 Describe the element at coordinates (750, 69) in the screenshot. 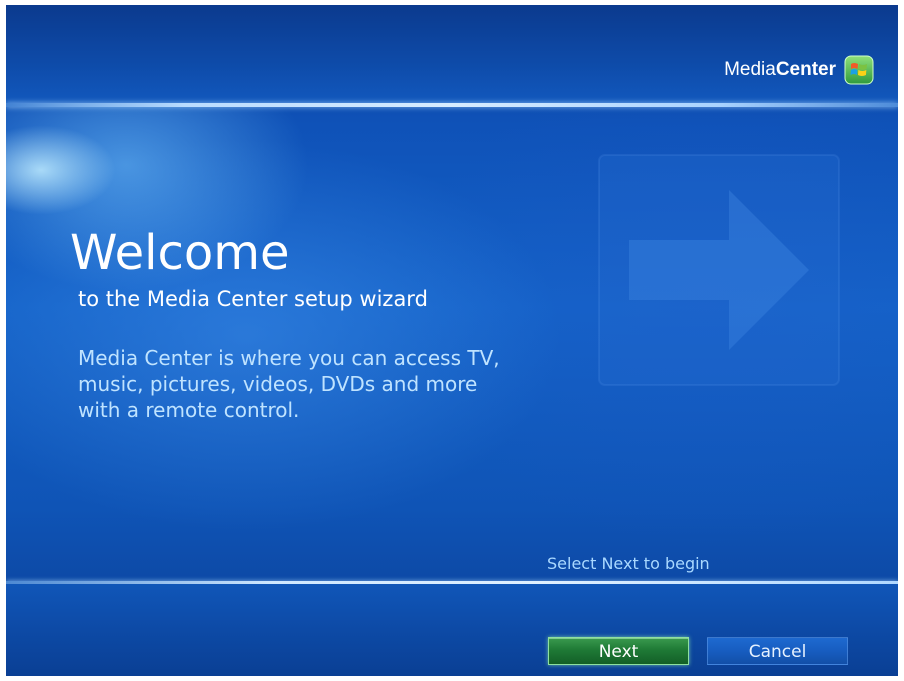

I see `logo-text-light: Media` at that location.